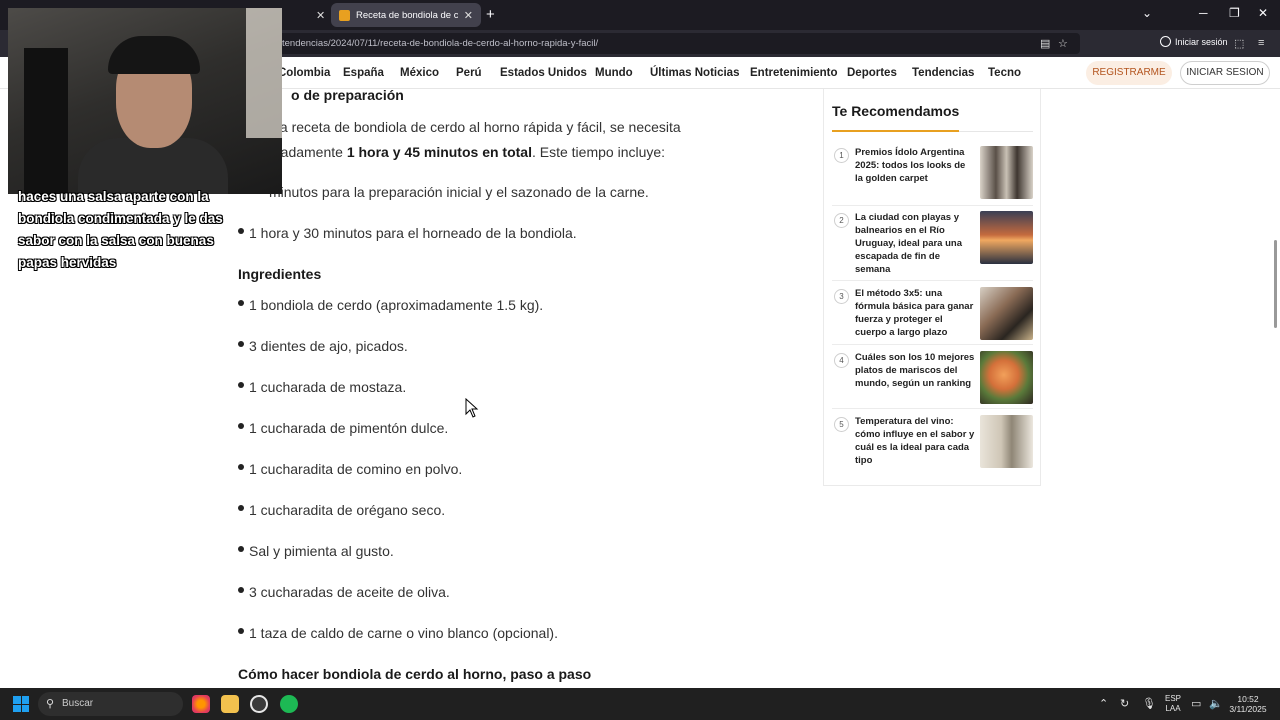 Image resolution: width=1280 pixels, height=720 pixels. Describe the element at coordinates (280, 274) in the screenshot. I see `ingredients-heading: Ingredientes` at that location.